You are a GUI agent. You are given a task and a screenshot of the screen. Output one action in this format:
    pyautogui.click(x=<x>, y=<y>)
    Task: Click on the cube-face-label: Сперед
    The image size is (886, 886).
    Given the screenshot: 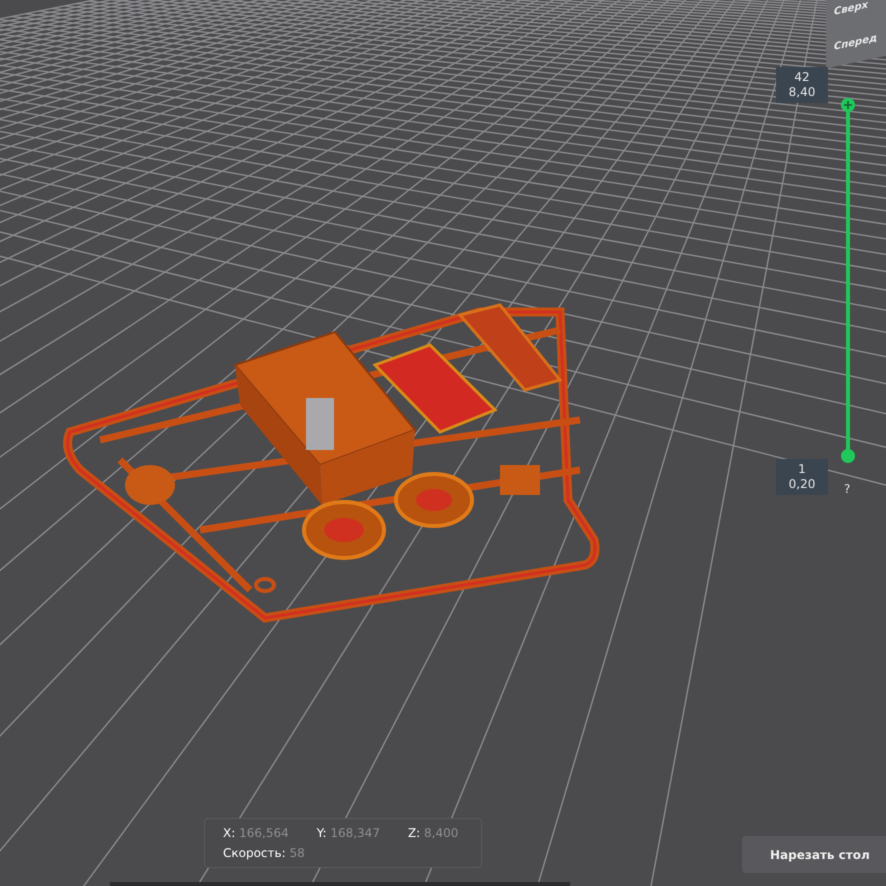 What is the action you would take?
    pyautogui.click(x=856, y=42)
    